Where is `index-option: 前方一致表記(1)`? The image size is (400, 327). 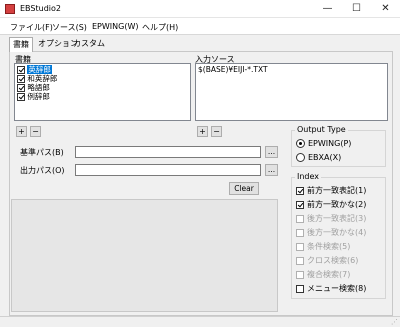
index-option: 前方一致表記(1) is located at coordinates (331, 190).